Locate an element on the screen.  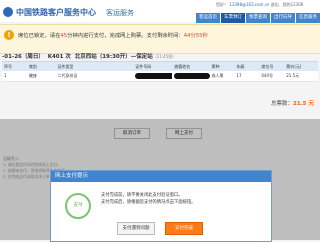
col-seat-class: 席别 is located at coordinates (32, 66).